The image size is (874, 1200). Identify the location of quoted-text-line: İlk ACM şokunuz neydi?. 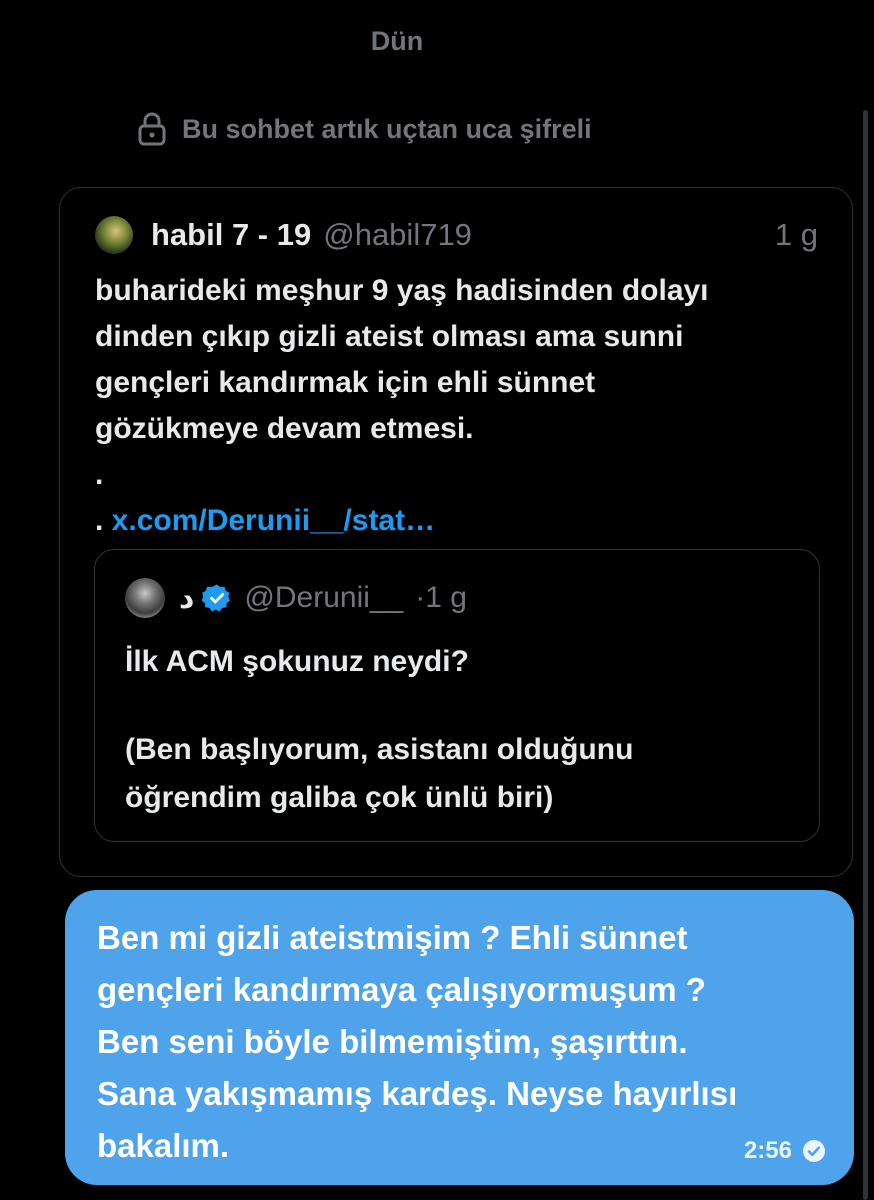
(297, 661).